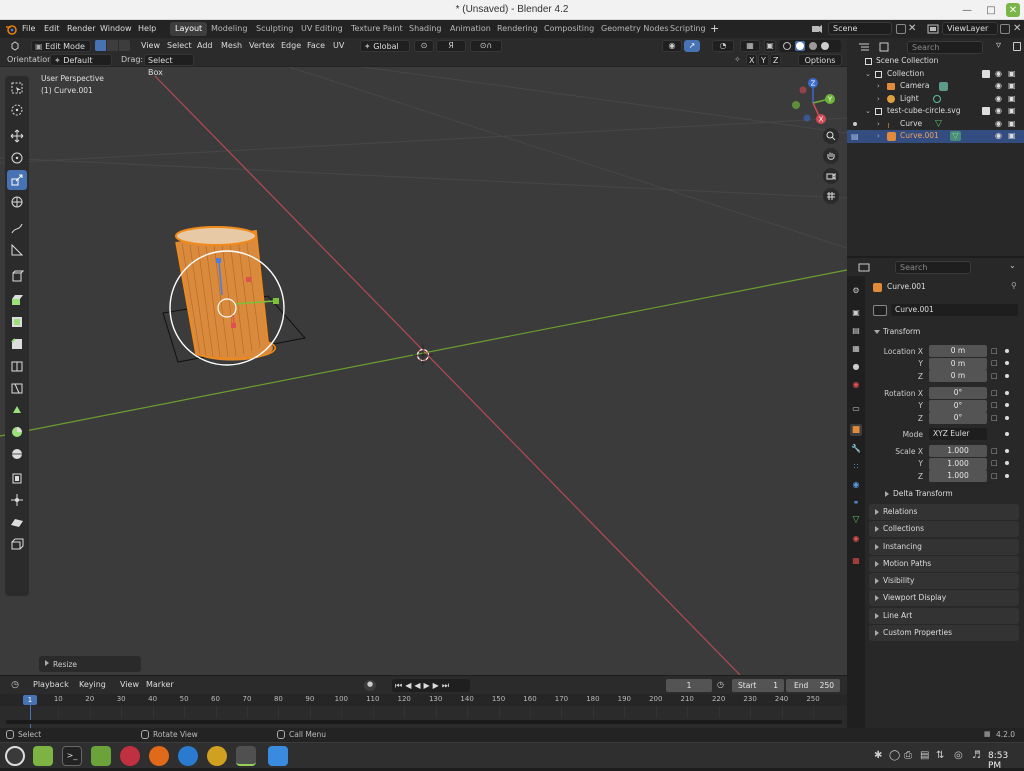  Describe the element at coordinates (967, 10) in the screenshot. I see `minimize-button: —` at that location.